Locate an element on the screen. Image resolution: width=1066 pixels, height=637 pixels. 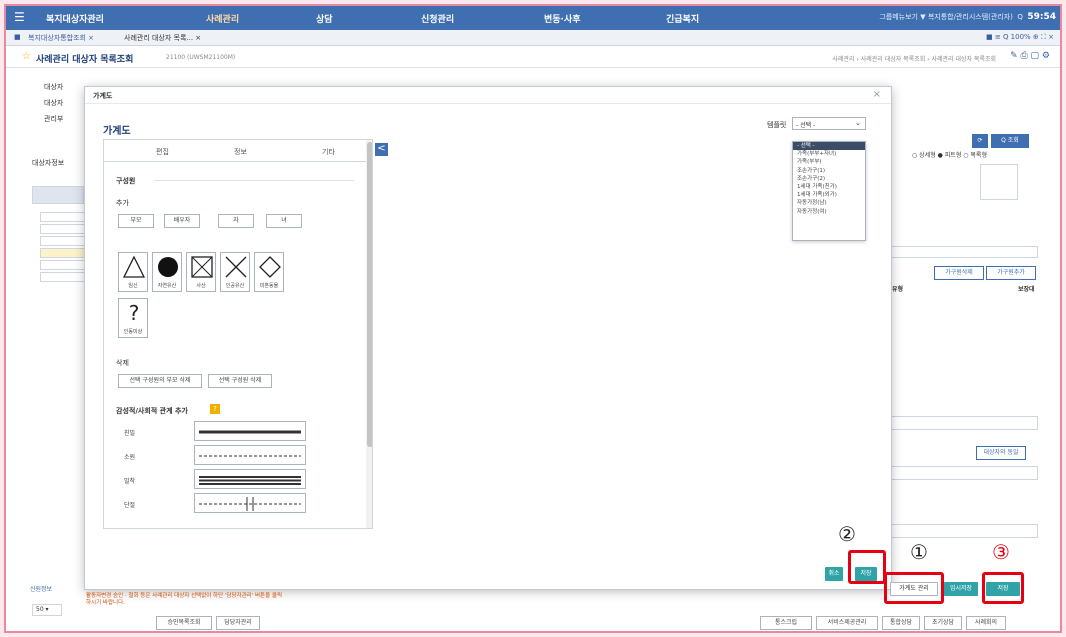
integrated-counsel-button: 통합상담 is located at coordinates (901, 623).